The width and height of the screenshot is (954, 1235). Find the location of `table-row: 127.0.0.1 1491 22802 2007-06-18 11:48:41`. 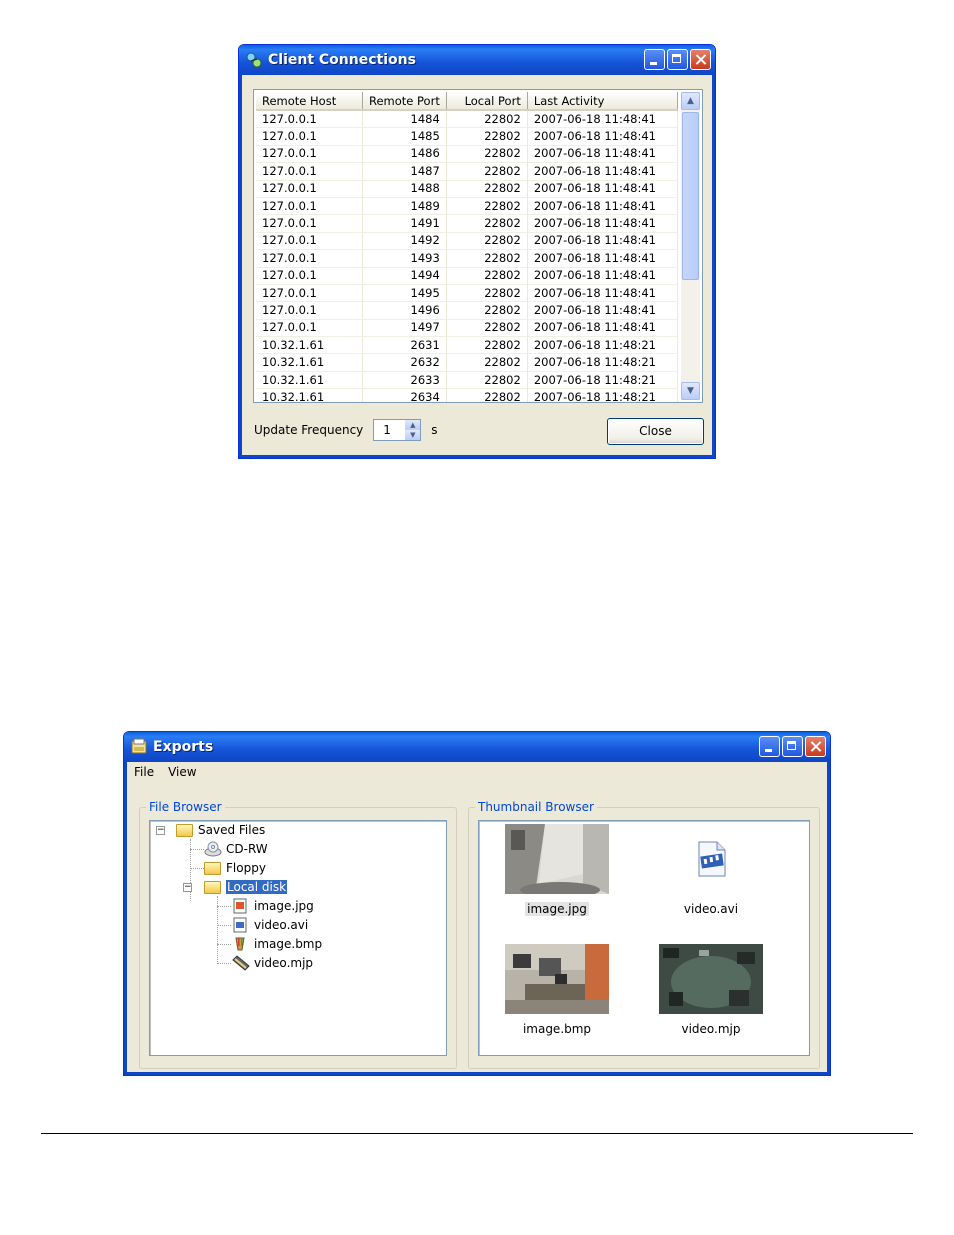

table-row: 127.0.0.1 1491 22802 2007-06-18 11:48:41 is located at coordinates (467, 223).